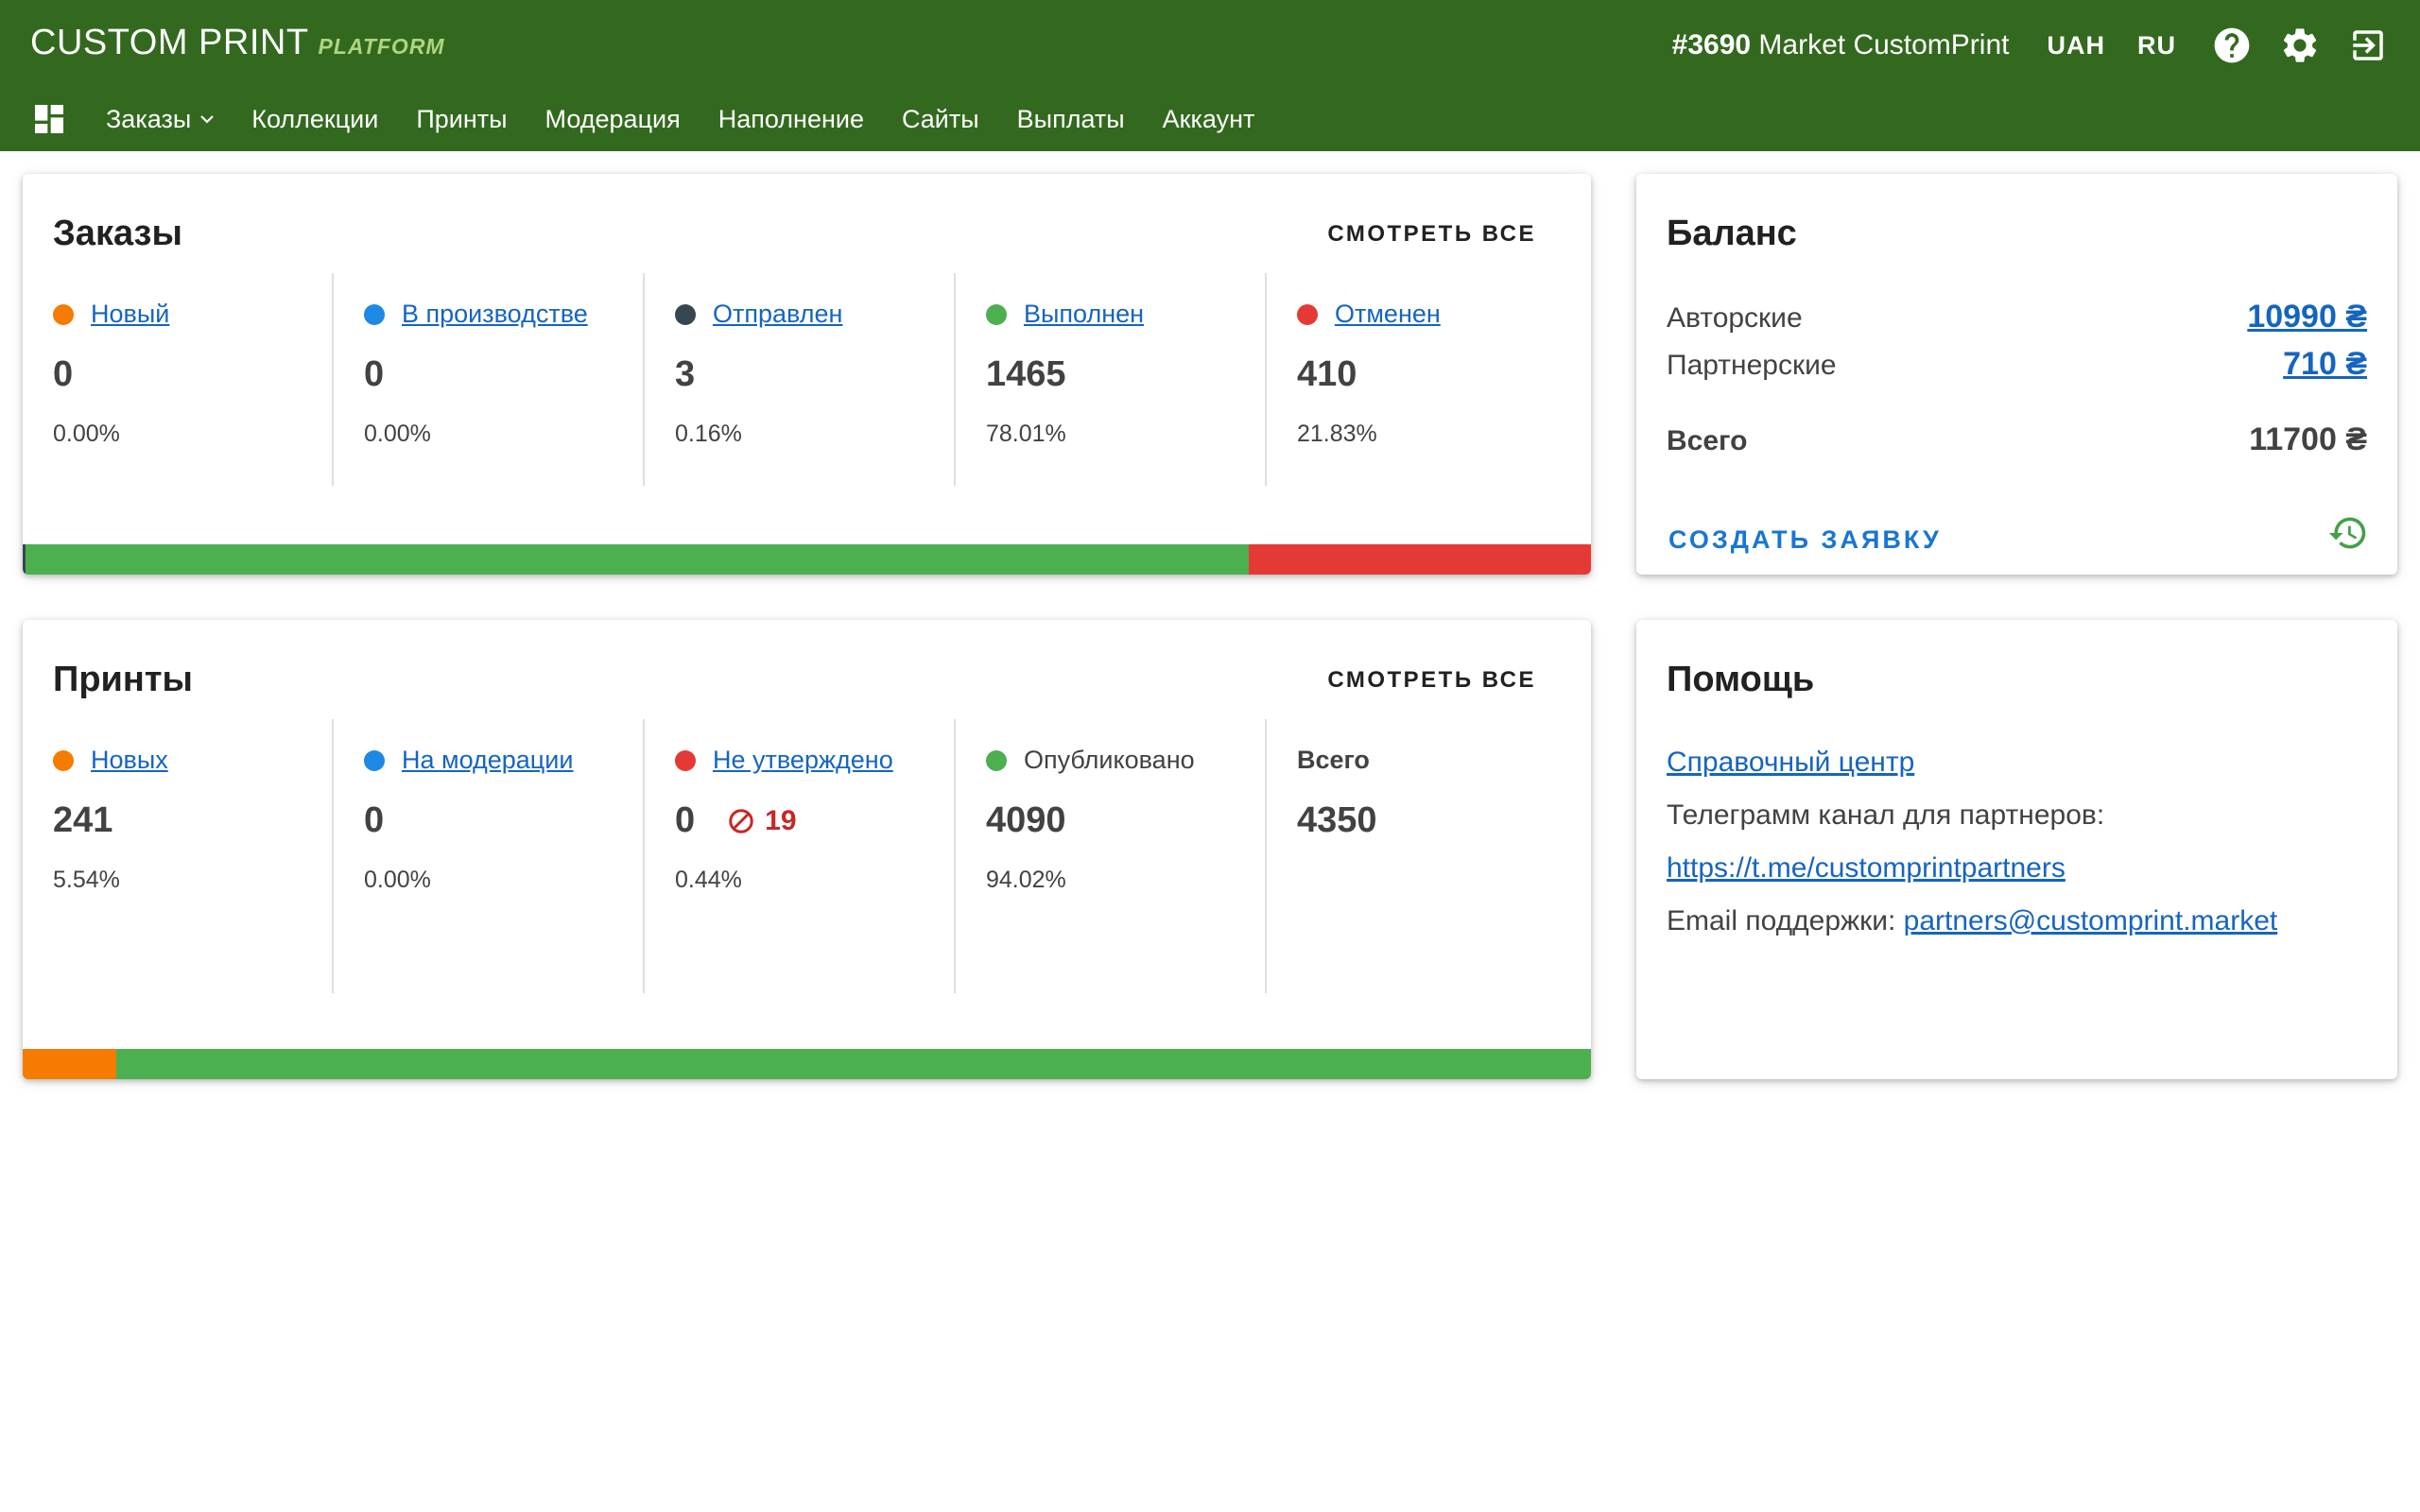  What do you see at coordinates (487, 760) in the screenshot?
I see `prints-moderation-link: На модерации` at bounding box center [487, 760].